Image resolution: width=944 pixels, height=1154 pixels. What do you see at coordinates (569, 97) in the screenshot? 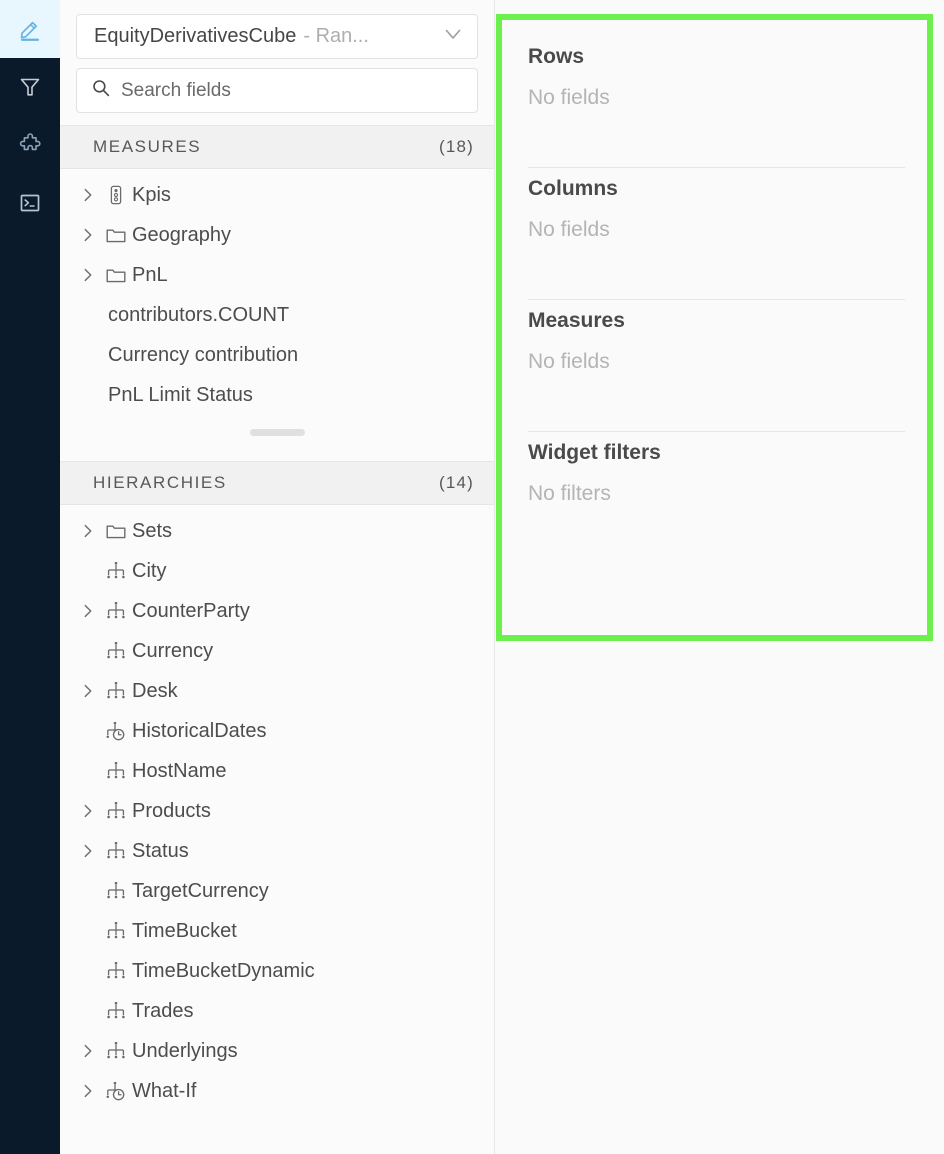
I see `dropzone-empty-label: No fields` at bounding box center [569, 97].